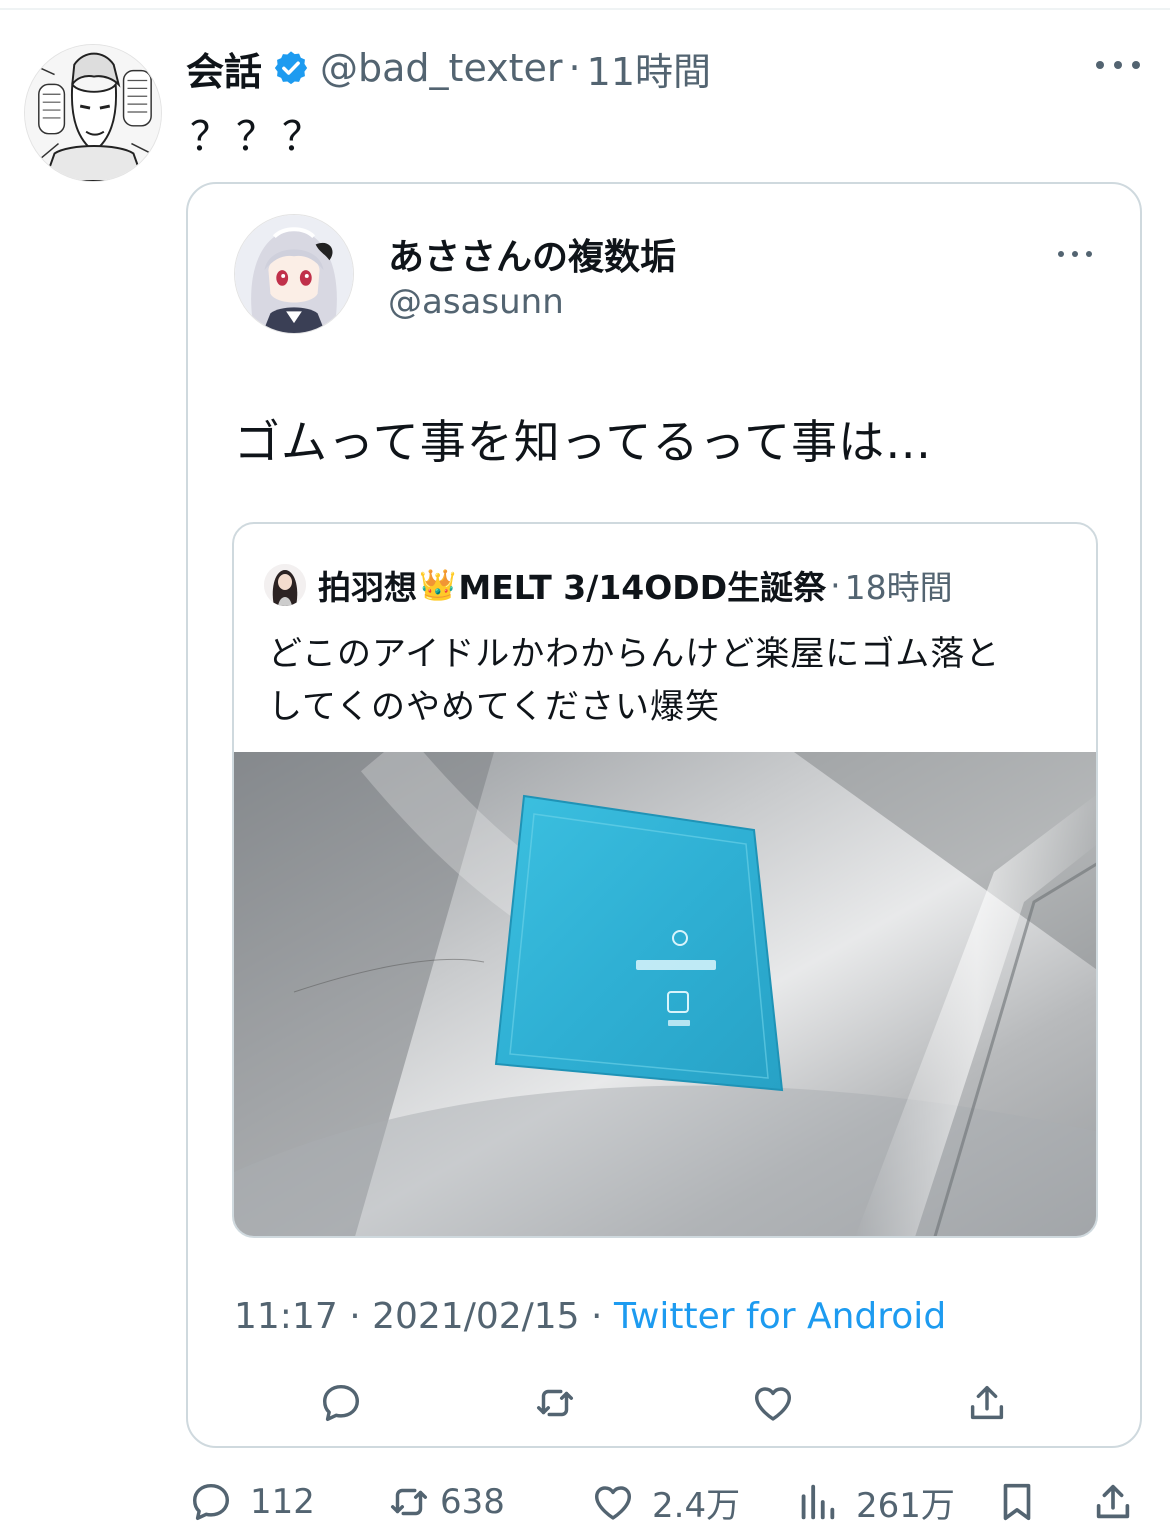  Describe the element at coordinates (282, 1502) in the screenshot. I see `reply-count: 112` at that location.